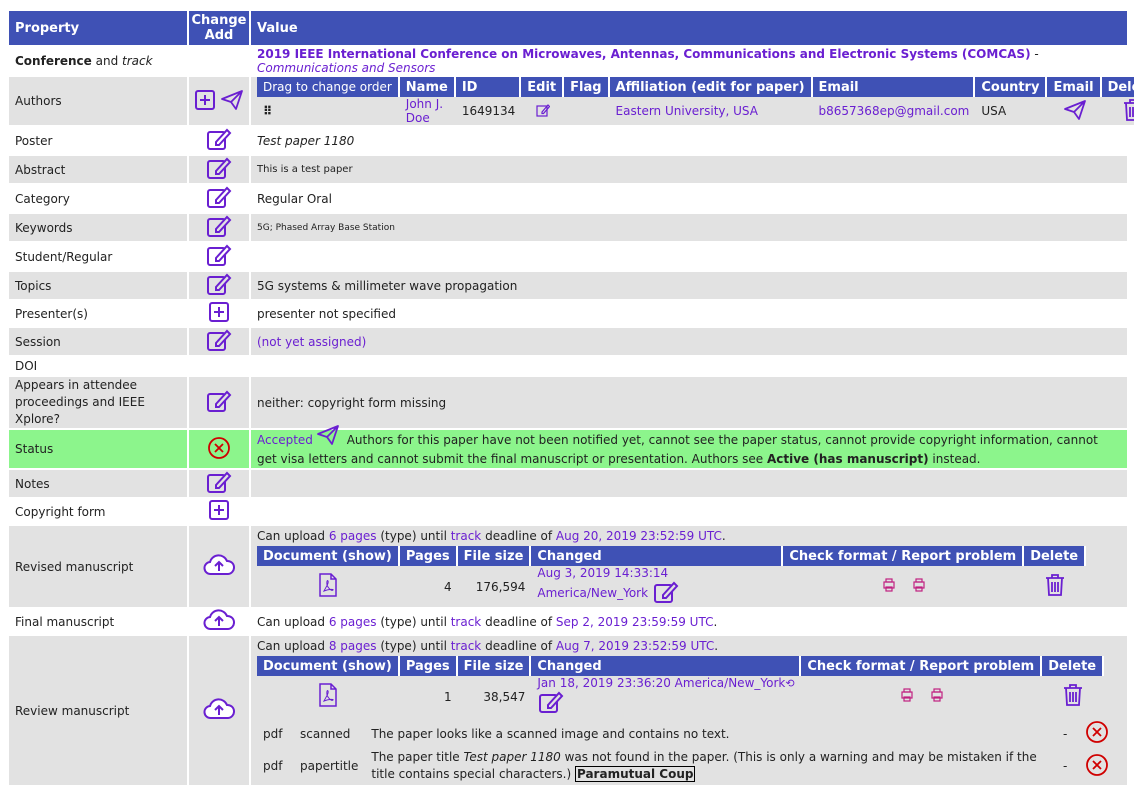 This screenshot has height=787, width=1134. Describe the element at coordinates (219, 198) in the screenshot. I see `edit-category-icon` at that location.